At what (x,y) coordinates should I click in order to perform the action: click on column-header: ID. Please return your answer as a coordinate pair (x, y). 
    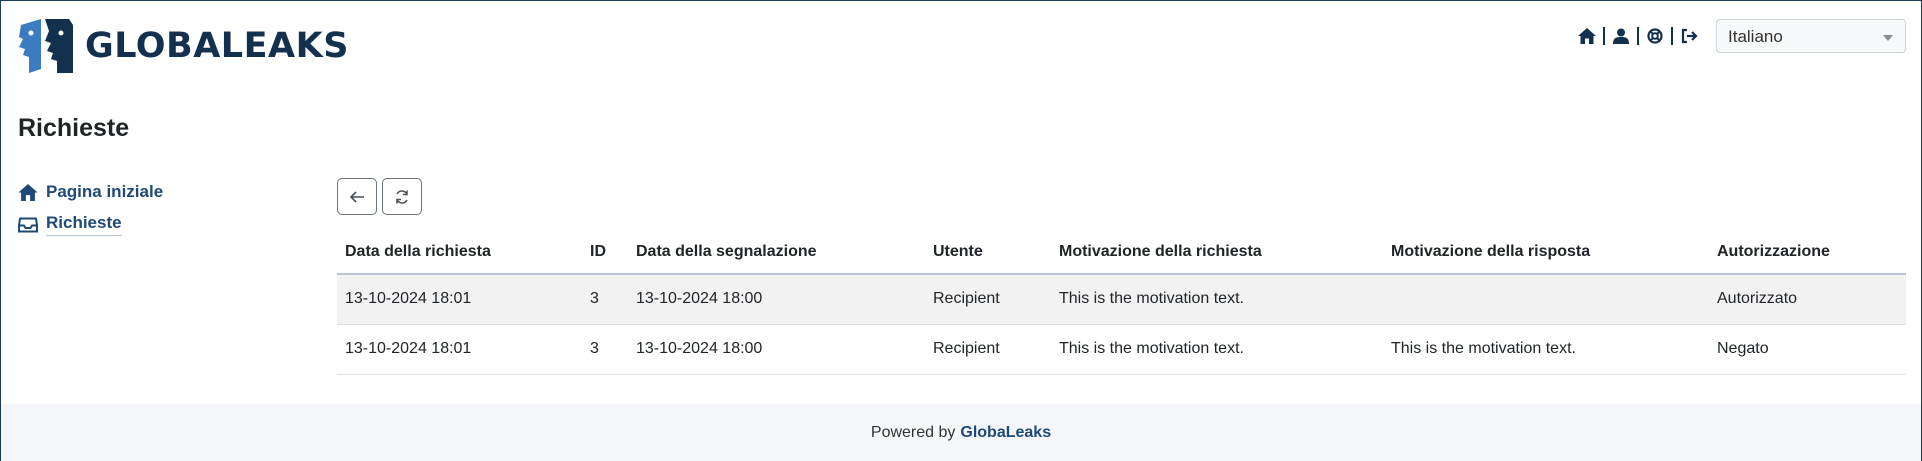
    Looking at the image, I should click on (605, 253).